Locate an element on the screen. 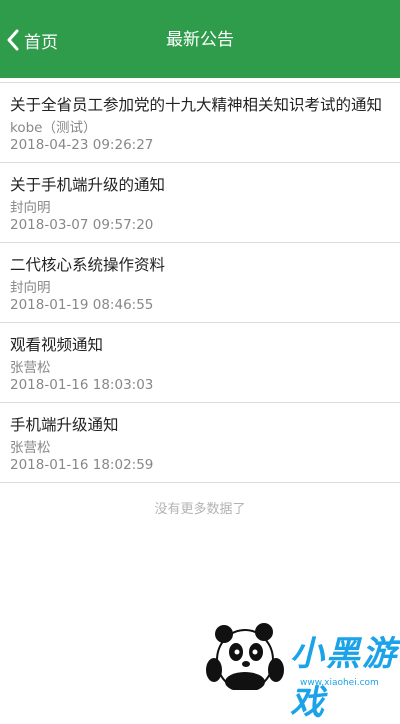 Image resolution: width=400 pixels, height=724 pixels. list-item: 关于手机端升级的通知 封向明 2018-03-07 09:57:20 is located at coordinates (200, 203).